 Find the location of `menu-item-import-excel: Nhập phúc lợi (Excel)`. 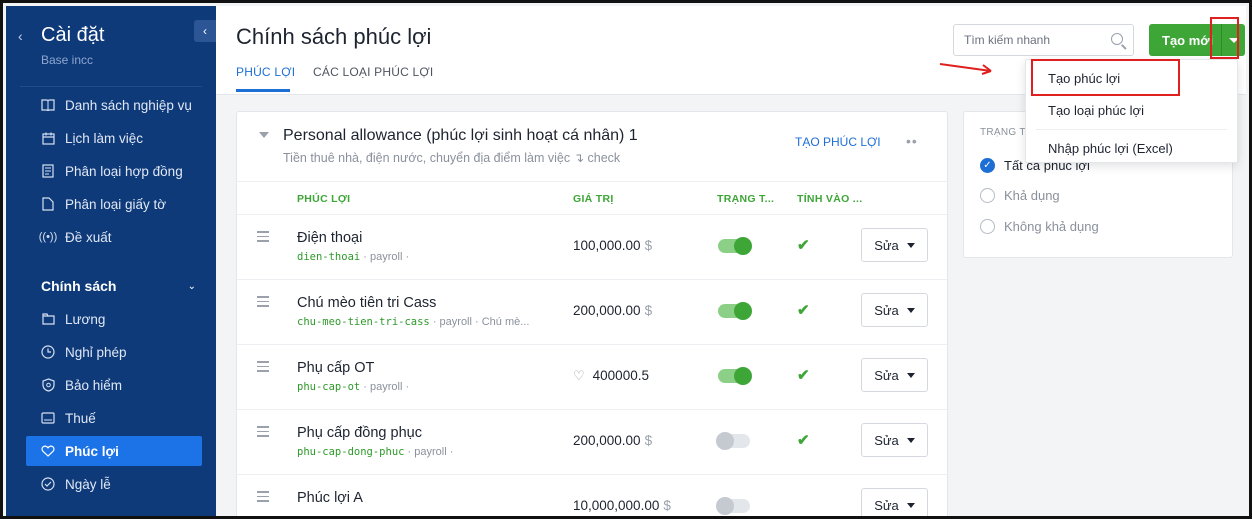

menu-item-import-excel: Nhập phúc lợi (Excel) is located at coordinates (1110, 148).